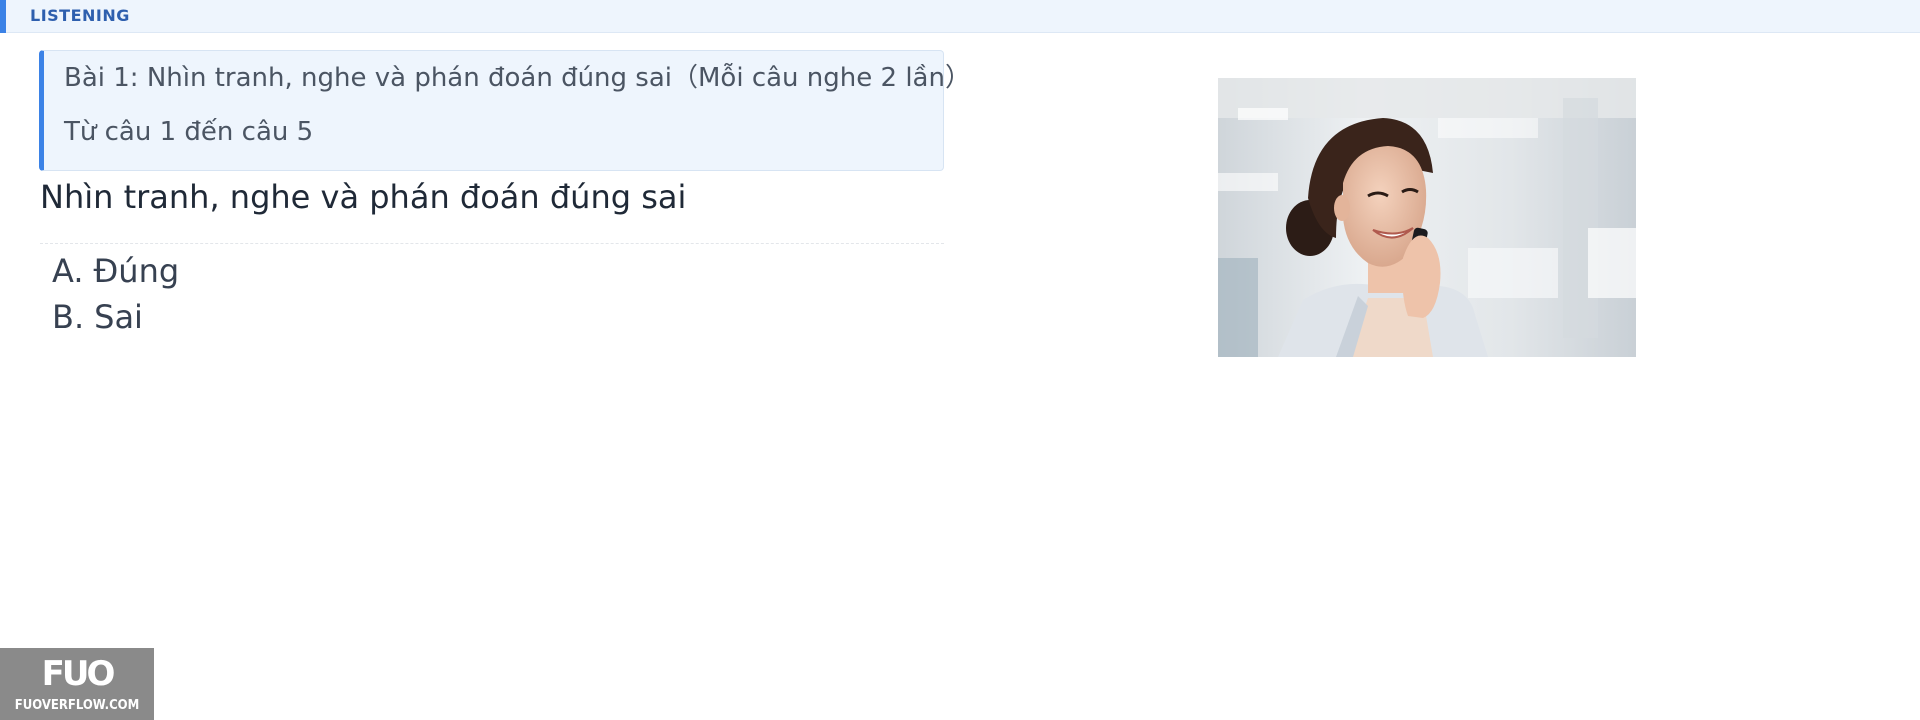  Describe the element at coordinates (68, 317) in the screenshot. I see `option-letter: B.` at that location.